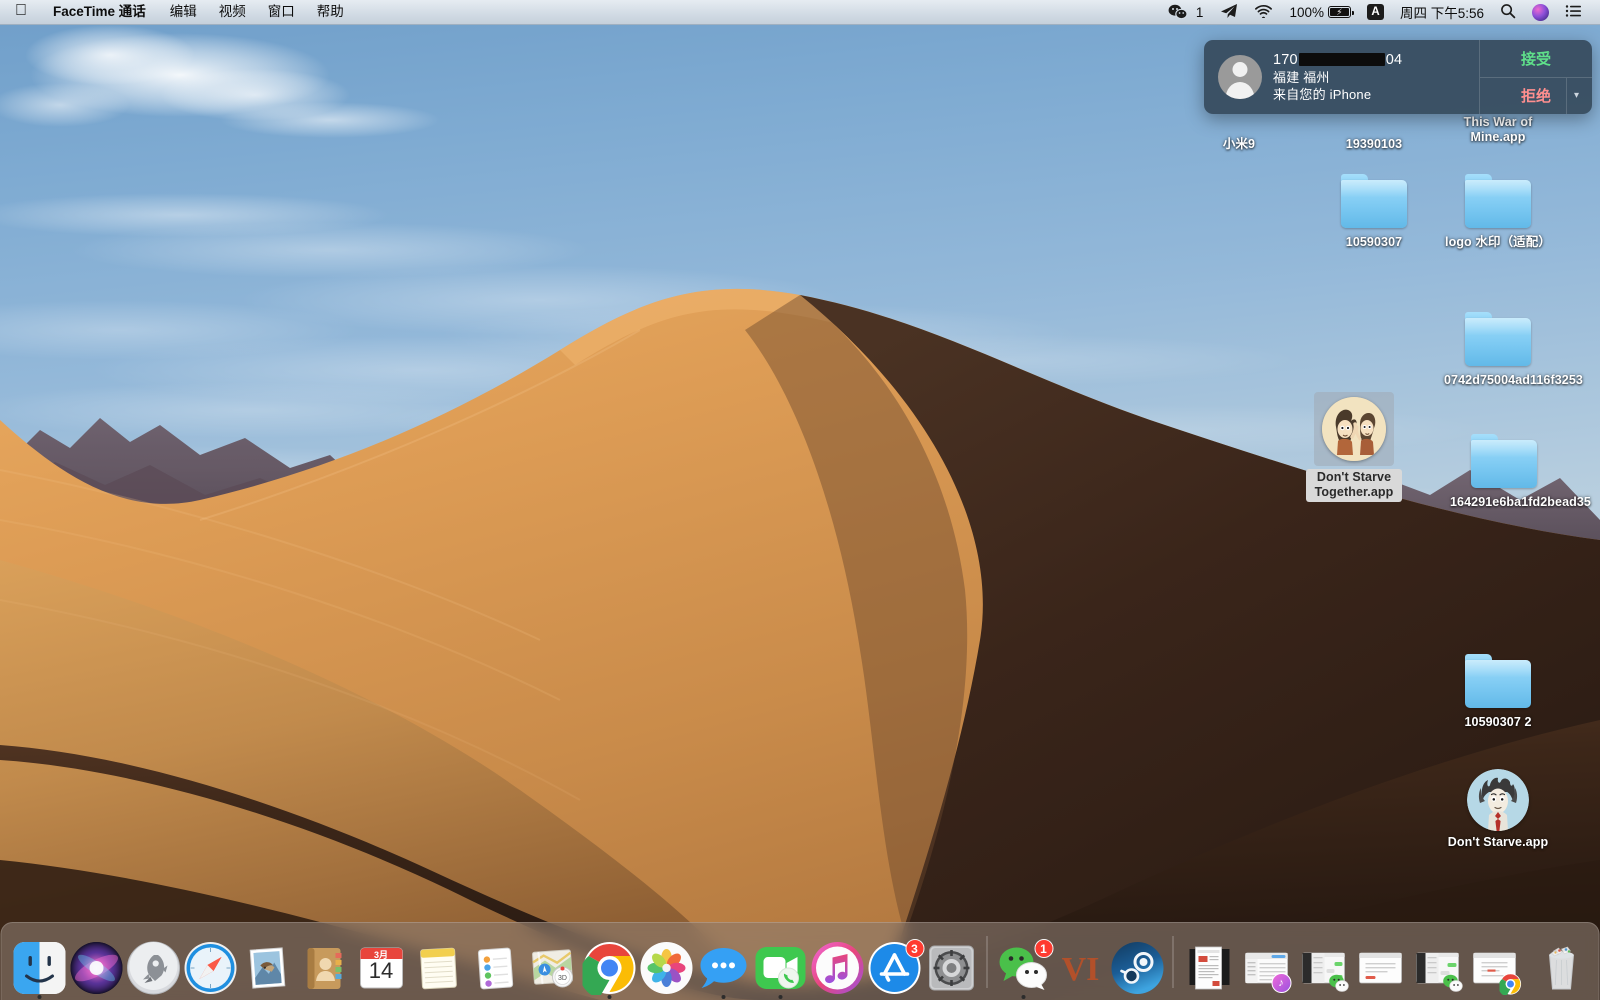 This screenshot has height=1000, width=1600. What do you see at coordinates (1240, 77) in the screenshot?
I see `contact-avatar-icon` at bounding box center [1240, 77].